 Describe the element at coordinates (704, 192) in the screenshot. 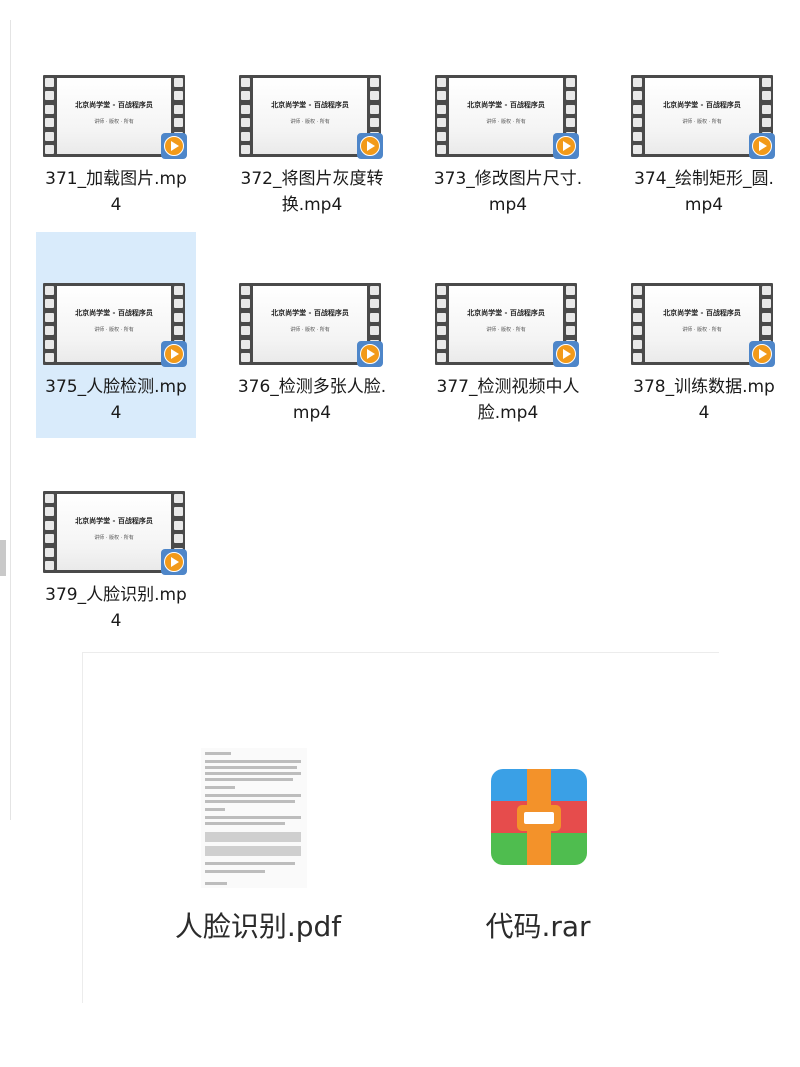

I see `file-name: 374_绘制矩形_圆.mp4` at that location.